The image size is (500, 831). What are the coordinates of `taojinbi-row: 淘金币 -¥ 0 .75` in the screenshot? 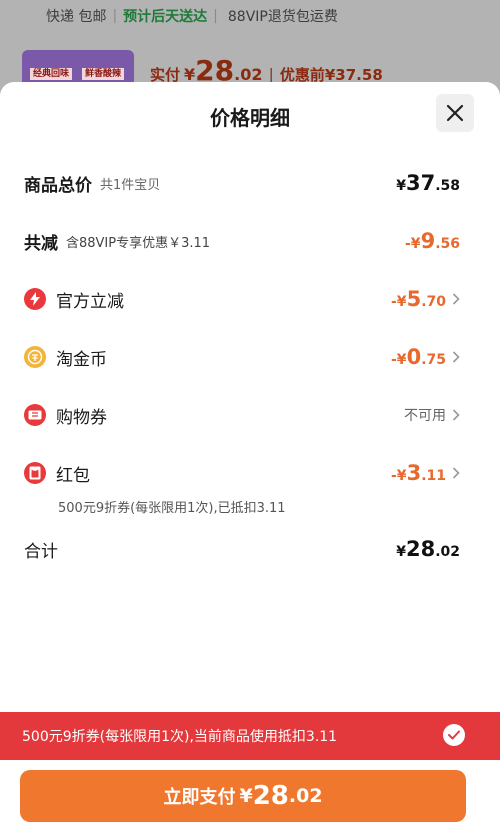 It's located at (242, 357).